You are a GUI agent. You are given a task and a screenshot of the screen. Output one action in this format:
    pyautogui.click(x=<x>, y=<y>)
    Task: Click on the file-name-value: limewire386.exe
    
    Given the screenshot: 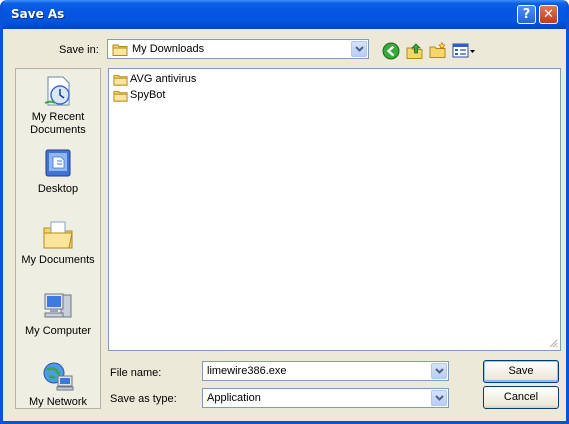 What is the action you would take?
    pyautogui.click(x=247, y=371)
    